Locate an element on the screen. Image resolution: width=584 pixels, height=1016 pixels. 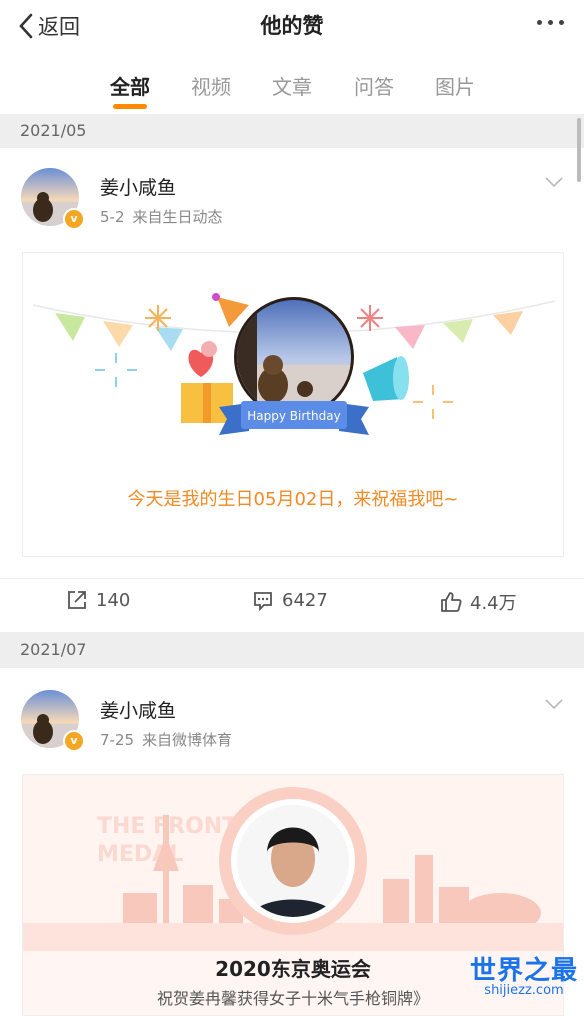
section-date: 2021/05 is located at coordinates (53, 130).